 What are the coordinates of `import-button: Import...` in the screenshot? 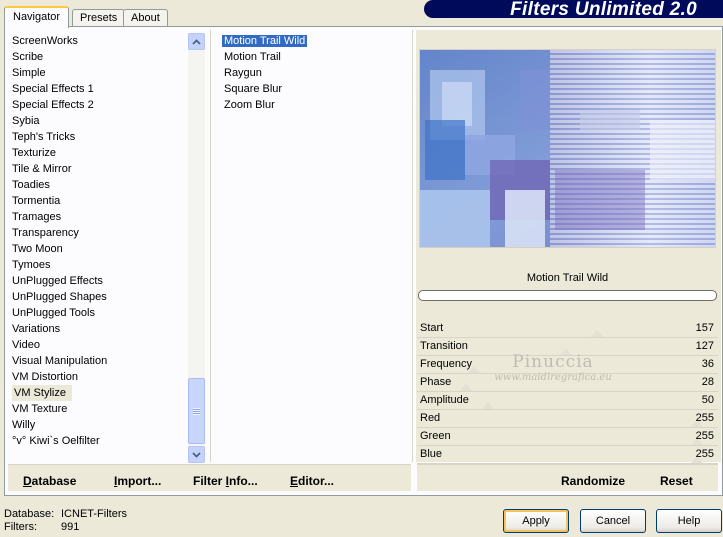 It's located at (137, 481).